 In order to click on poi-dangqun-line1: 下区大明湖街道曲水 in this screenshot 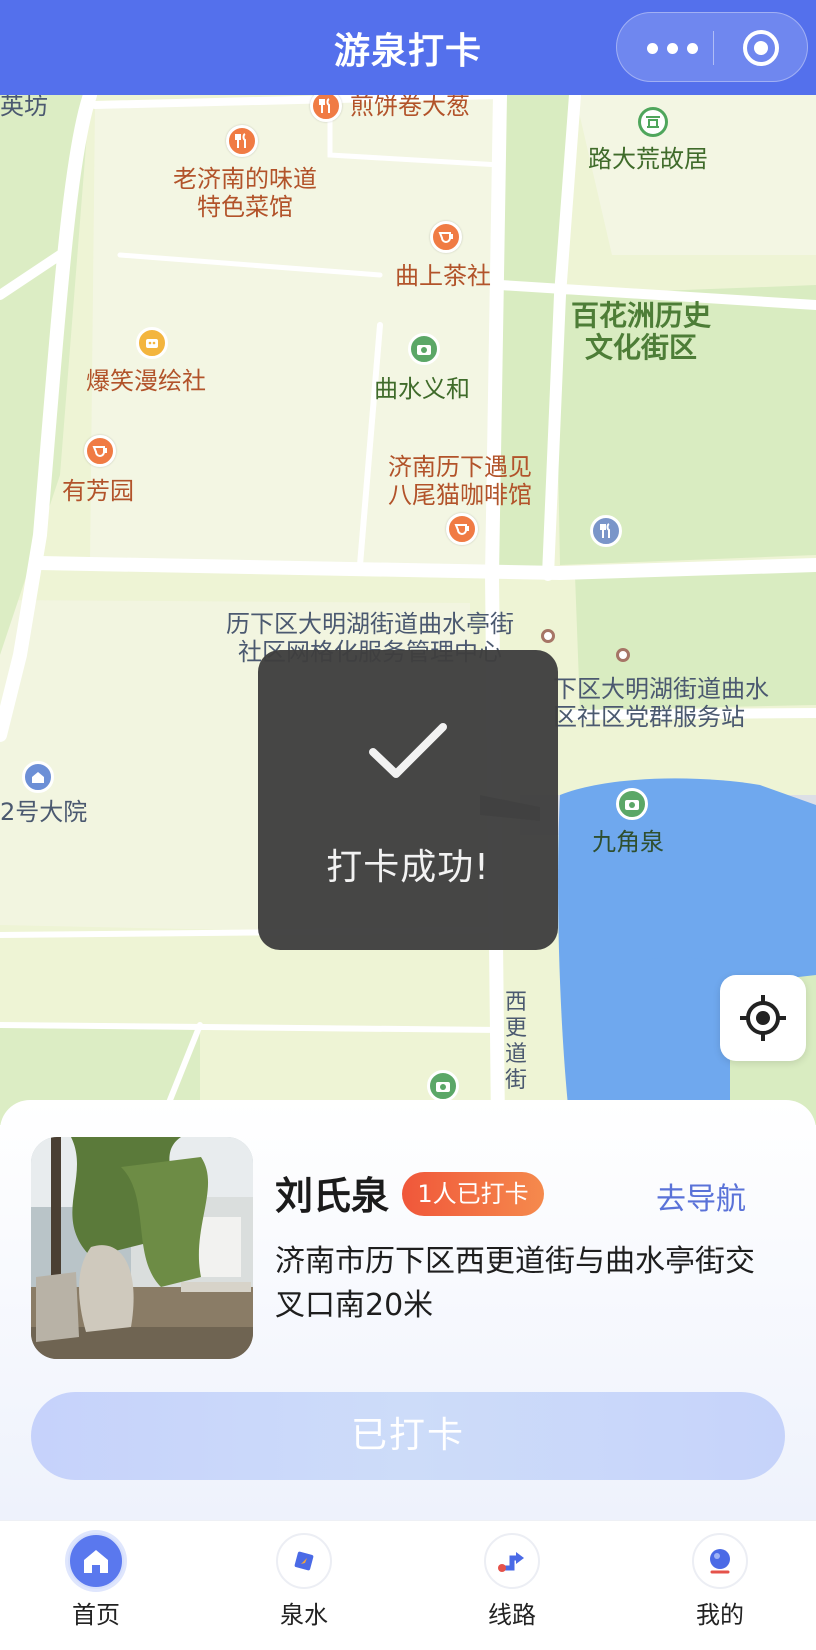, I will do `click(661, 689)`.